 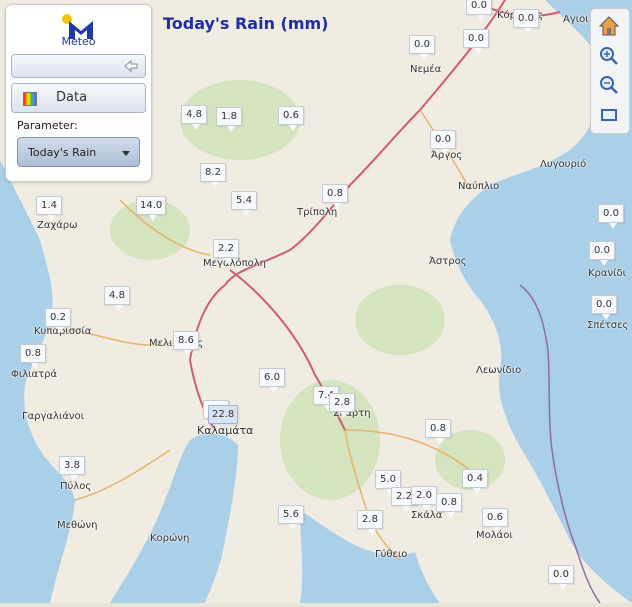 What do you see at coordinates (576, 19) in the screenshot?
I see `place-label: Αγιοι` at bounding box center [576, 19].